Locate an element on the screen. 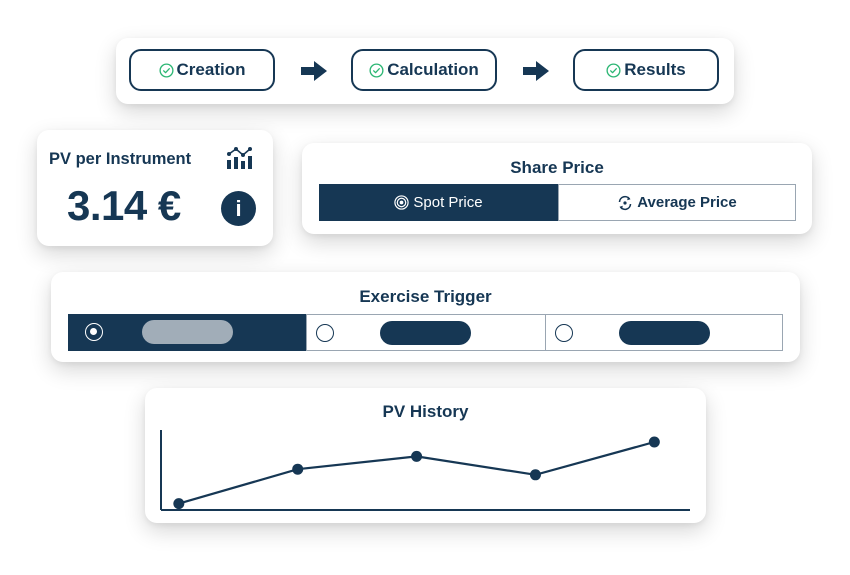 This screenshot has height=575, width=850. step-label: Results is located at coordinates (655, 69).